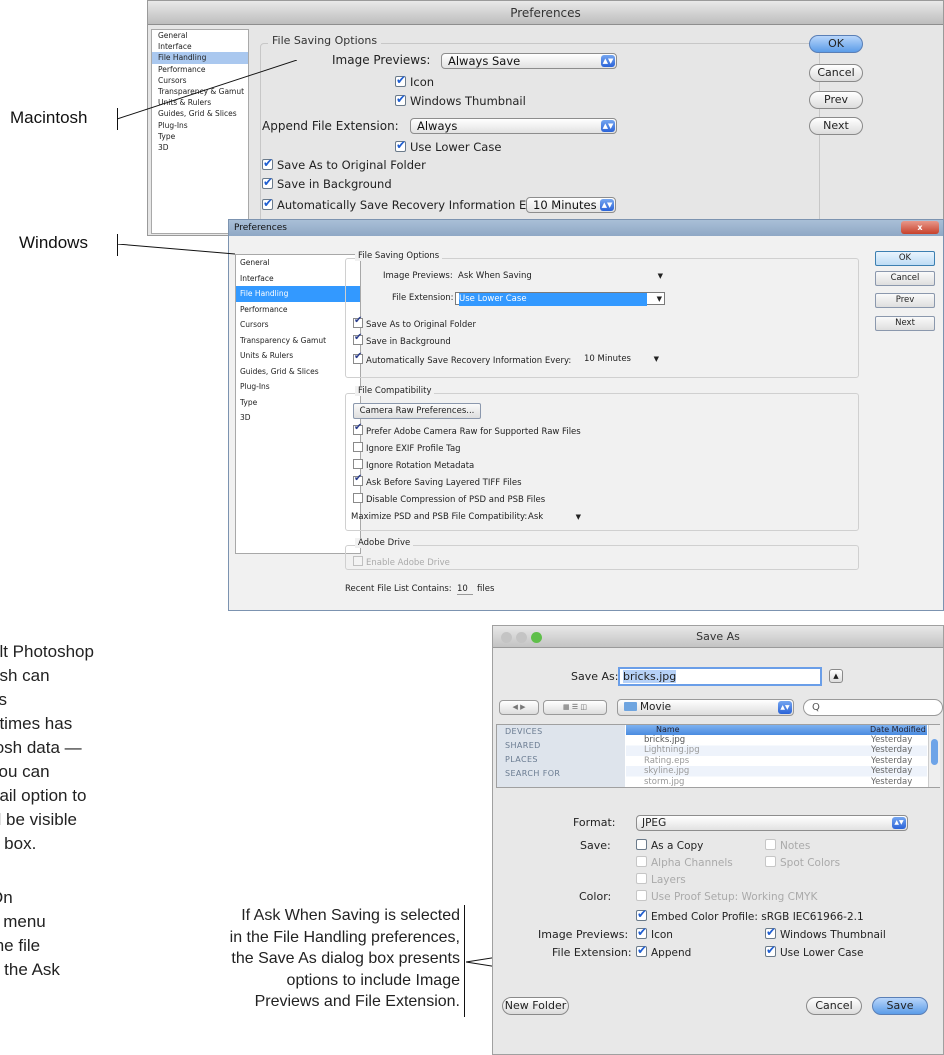  Describe the element at coordinates (810, 863) in the screenshot. I see `spot-colors-label: Spot Colors` at that location.